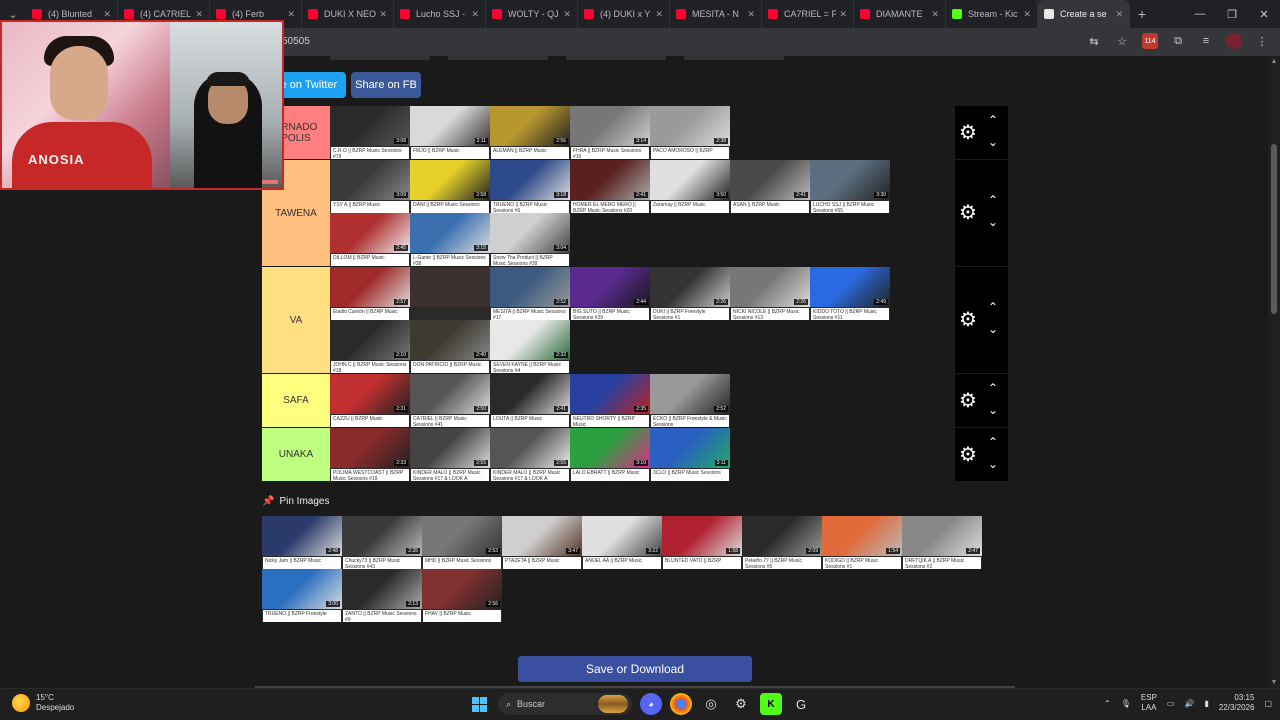  Describe the element at coordinates (1274, 372) in the screenshot. I see `page-scrollbar: ▲ ▼` at that location.